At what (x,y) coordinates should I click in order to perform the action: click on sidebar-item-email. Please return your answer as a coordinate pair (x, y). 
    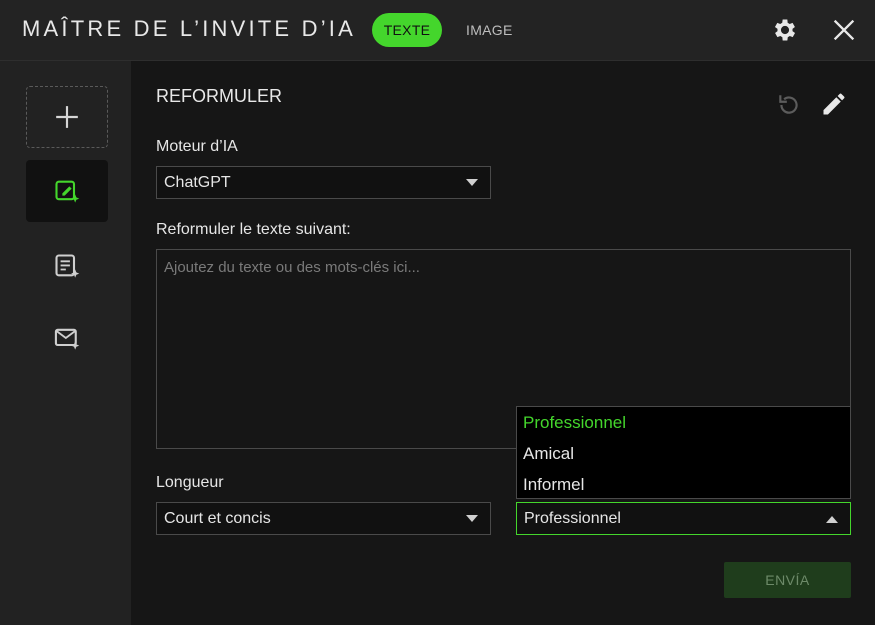
    Looking at the image, I should click on (67, 338).